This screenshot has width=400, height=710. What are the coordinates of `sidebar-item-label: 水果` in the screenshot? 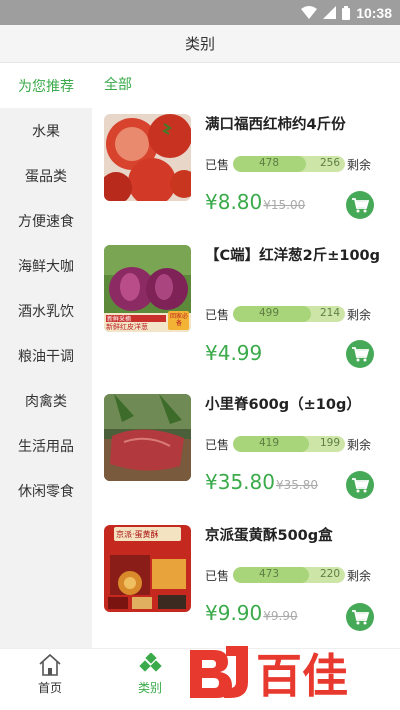 It's located at (46, 131).